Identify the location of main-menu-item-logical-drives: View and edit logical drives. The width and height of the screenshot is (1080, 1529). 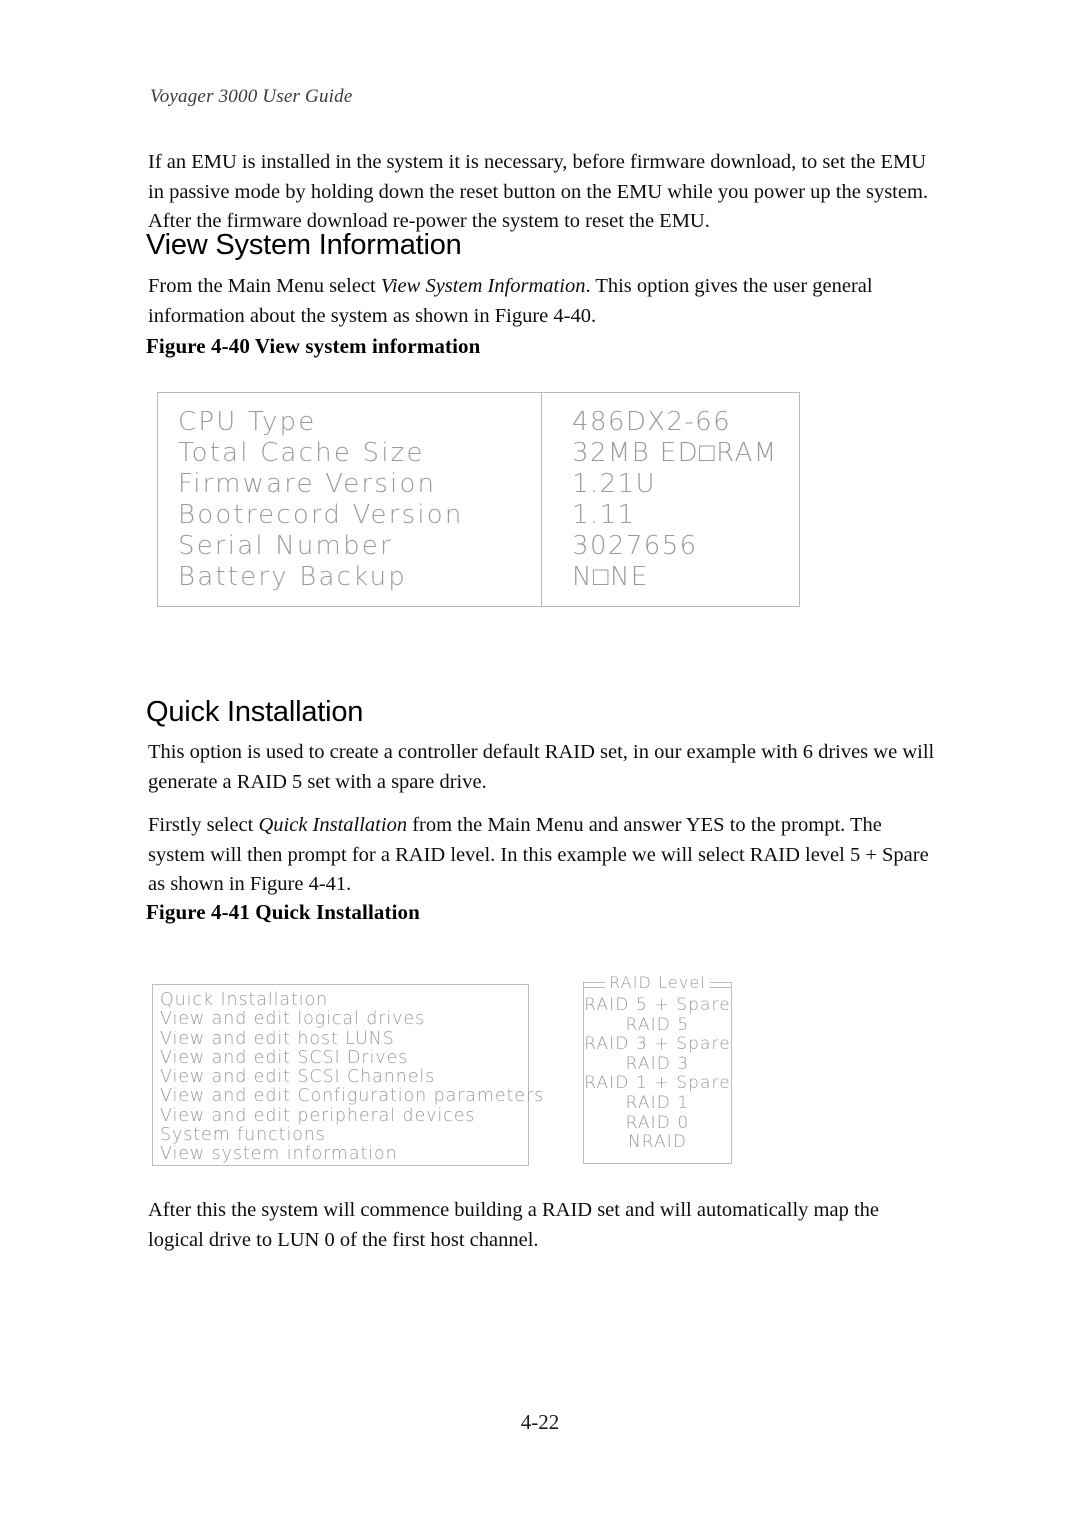
(344, 1019).